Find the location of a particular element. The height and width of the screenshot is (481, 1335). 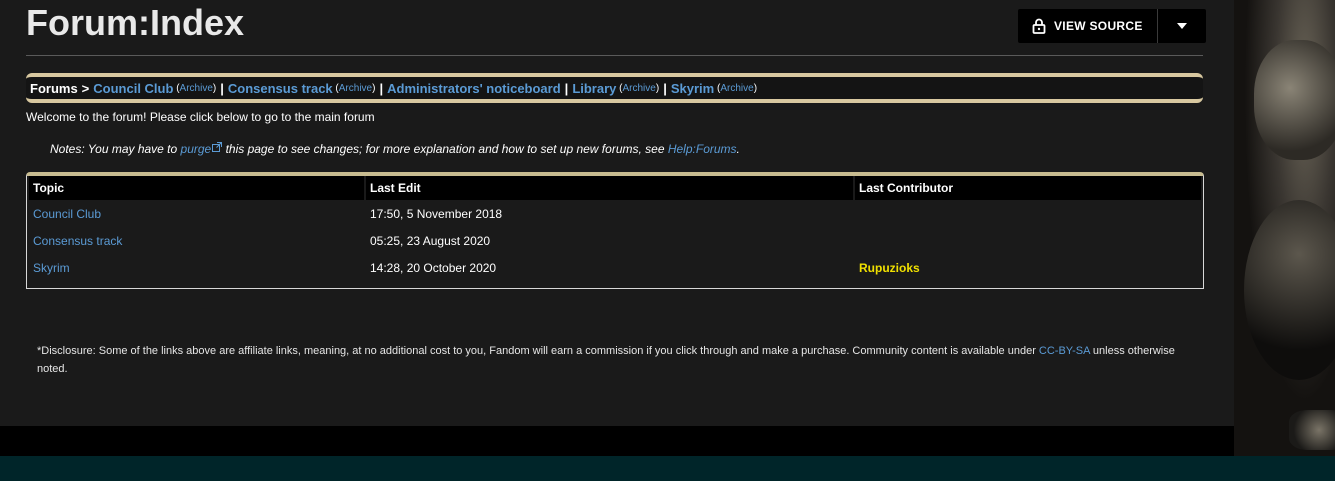

table-row: Council Club 17:50, 5 November 2018 is located at coordinates (615, 213).